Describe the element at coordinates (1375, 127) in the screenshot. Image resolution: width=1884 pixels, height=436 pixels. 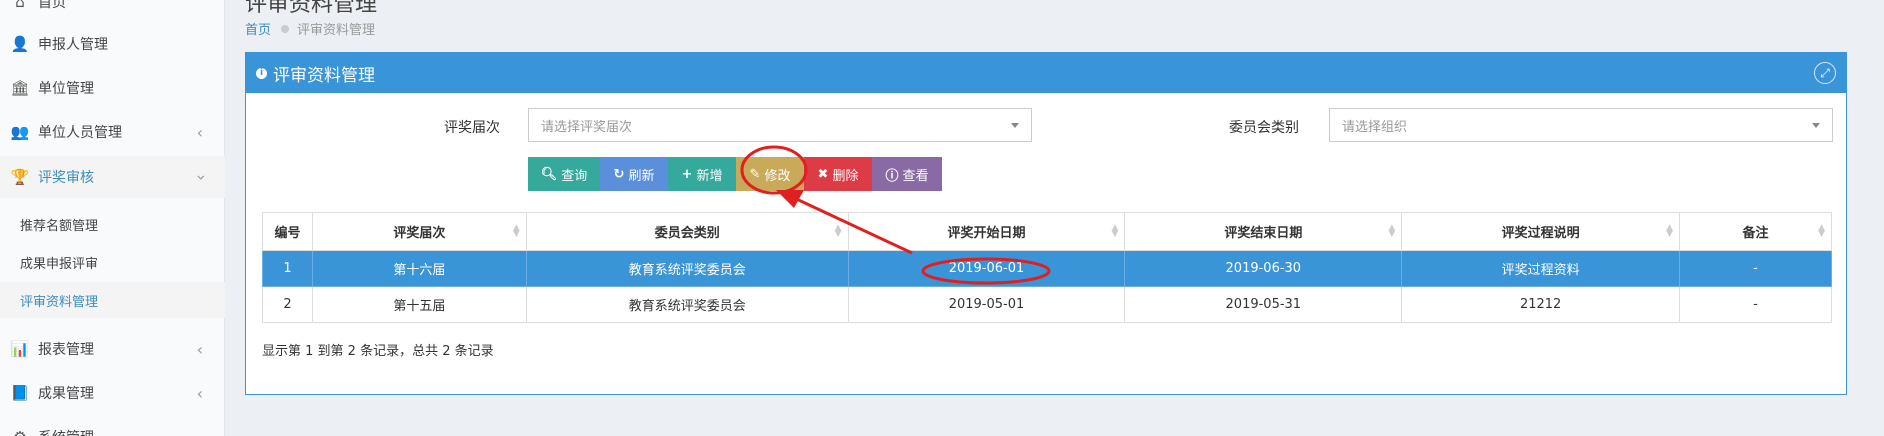
I see `committee-select-placeholder: 请选择组织` at that location.